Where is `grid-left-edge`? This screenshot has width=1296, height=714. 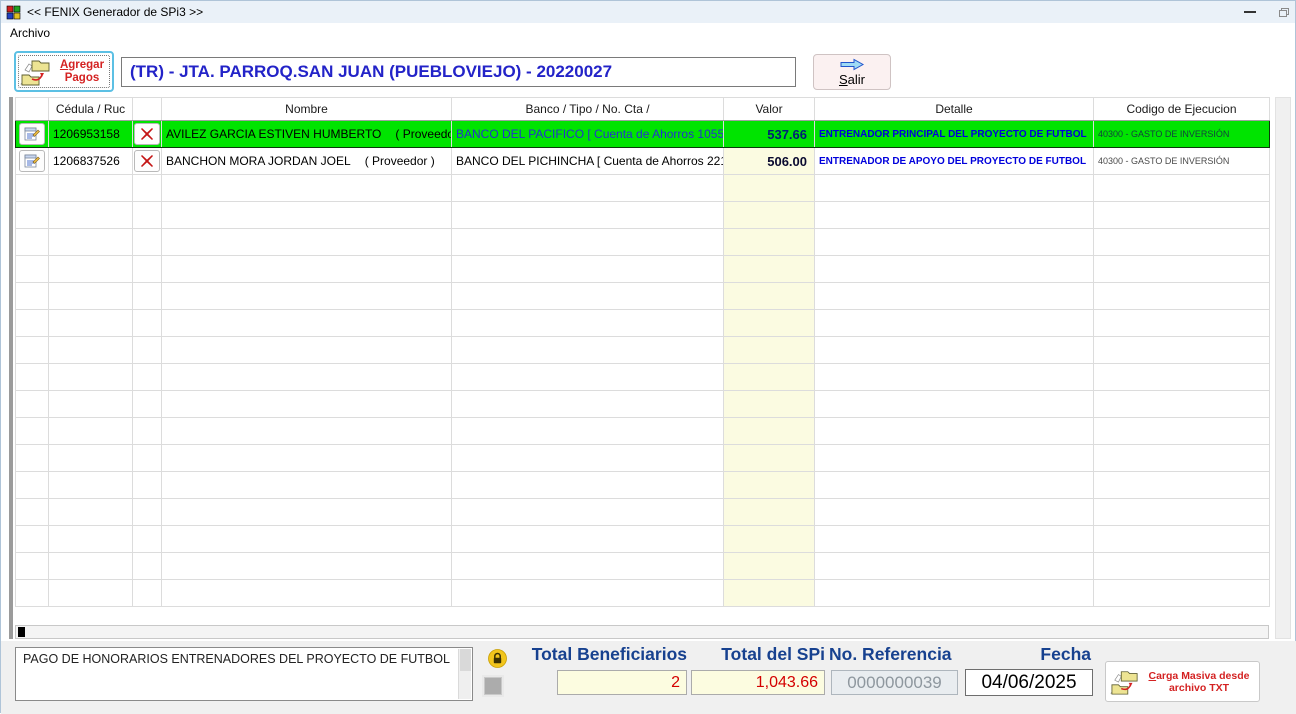
grid-left-edge is located at coordinates (11, 368).